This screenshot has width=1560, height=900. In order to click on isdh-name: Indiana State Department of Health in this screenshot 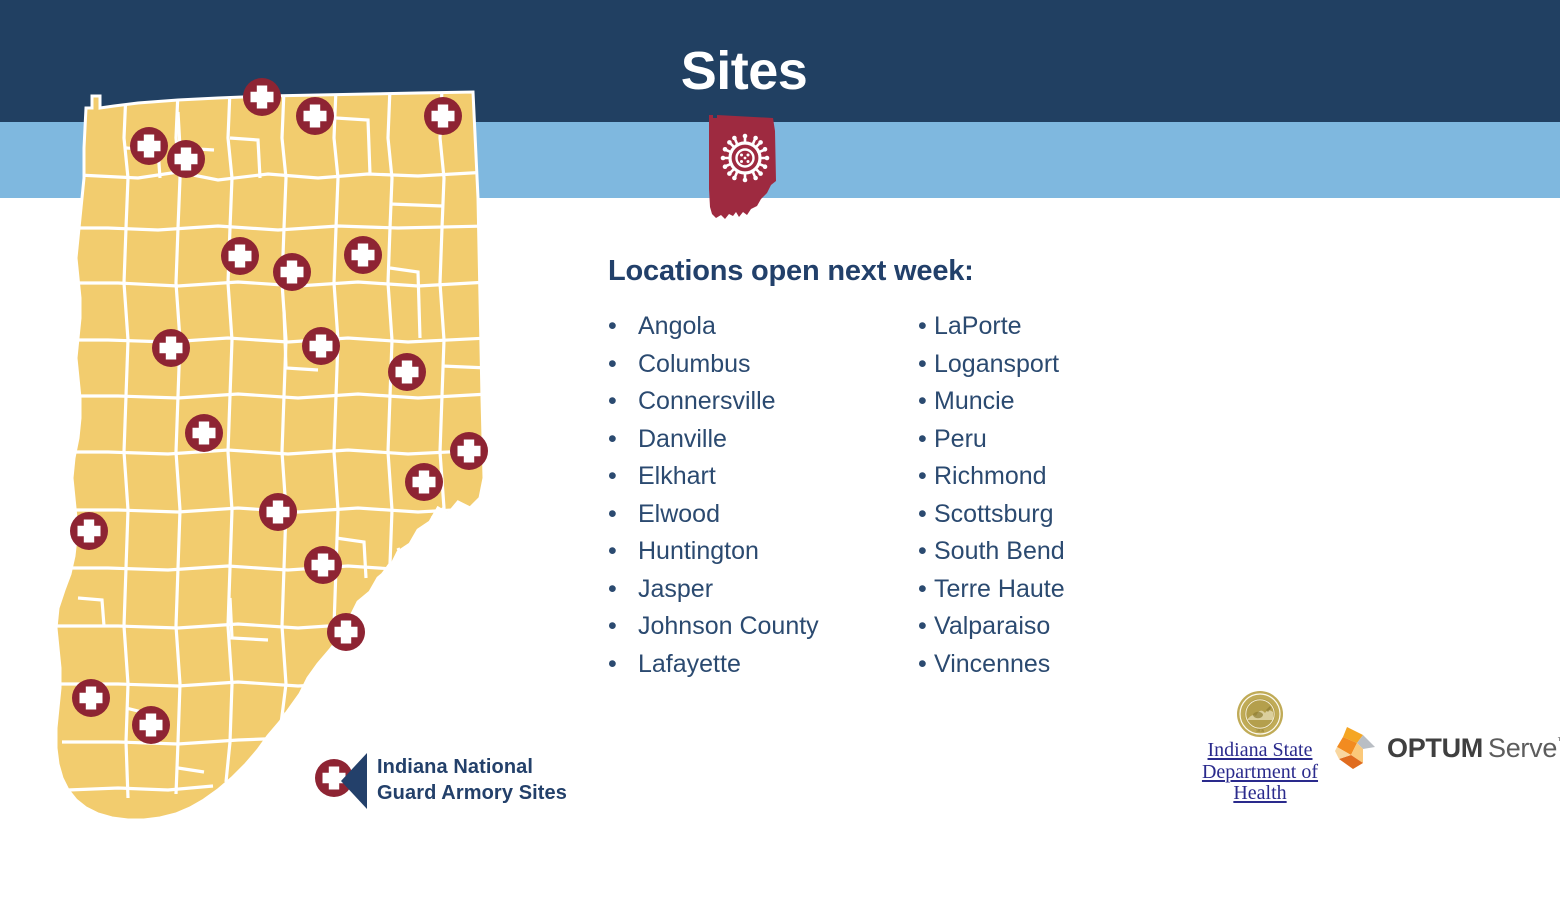, I will do `click(1260, 772)`.